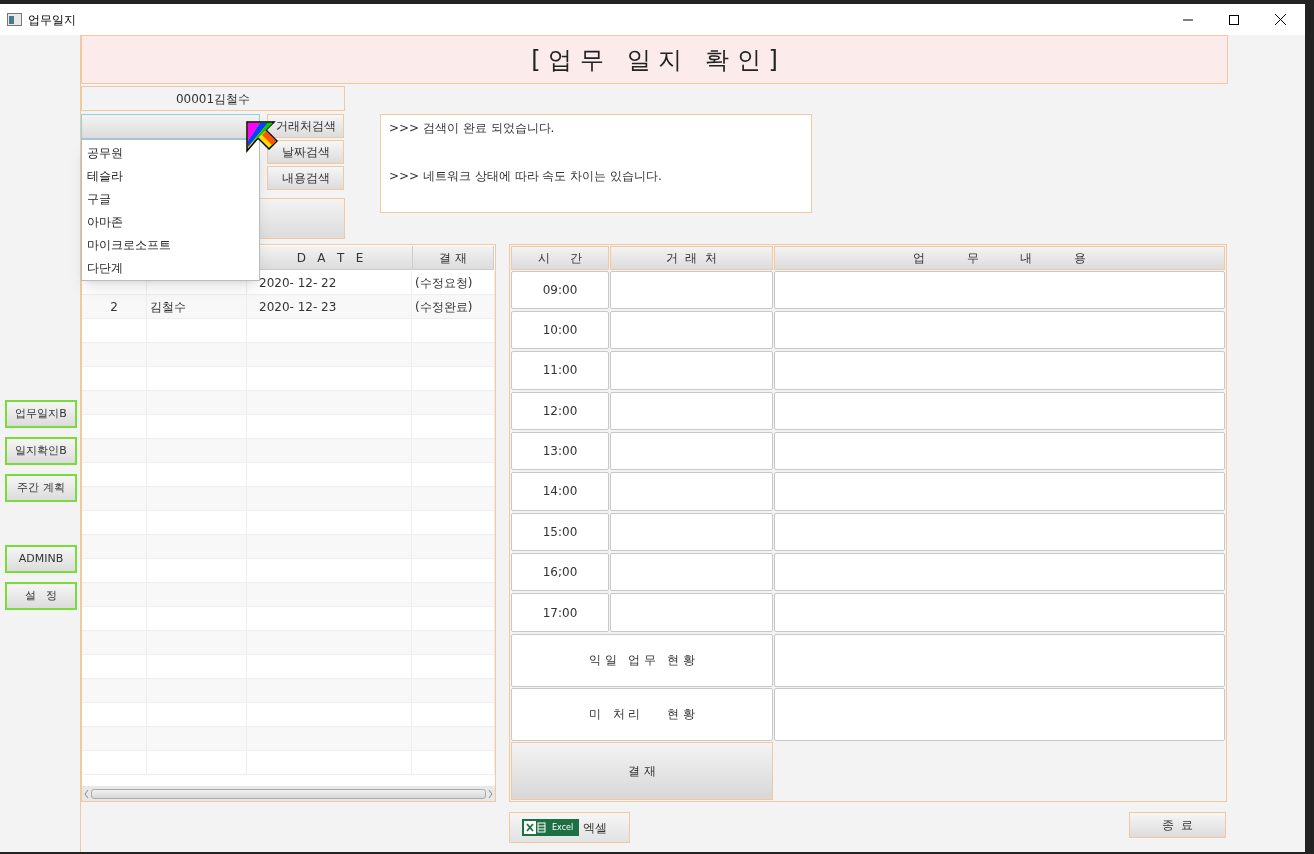  What do you see at coordinates (560, 330) in the screenshot?
I see `time-cell: 10:00` at bounding box center [560, 330].